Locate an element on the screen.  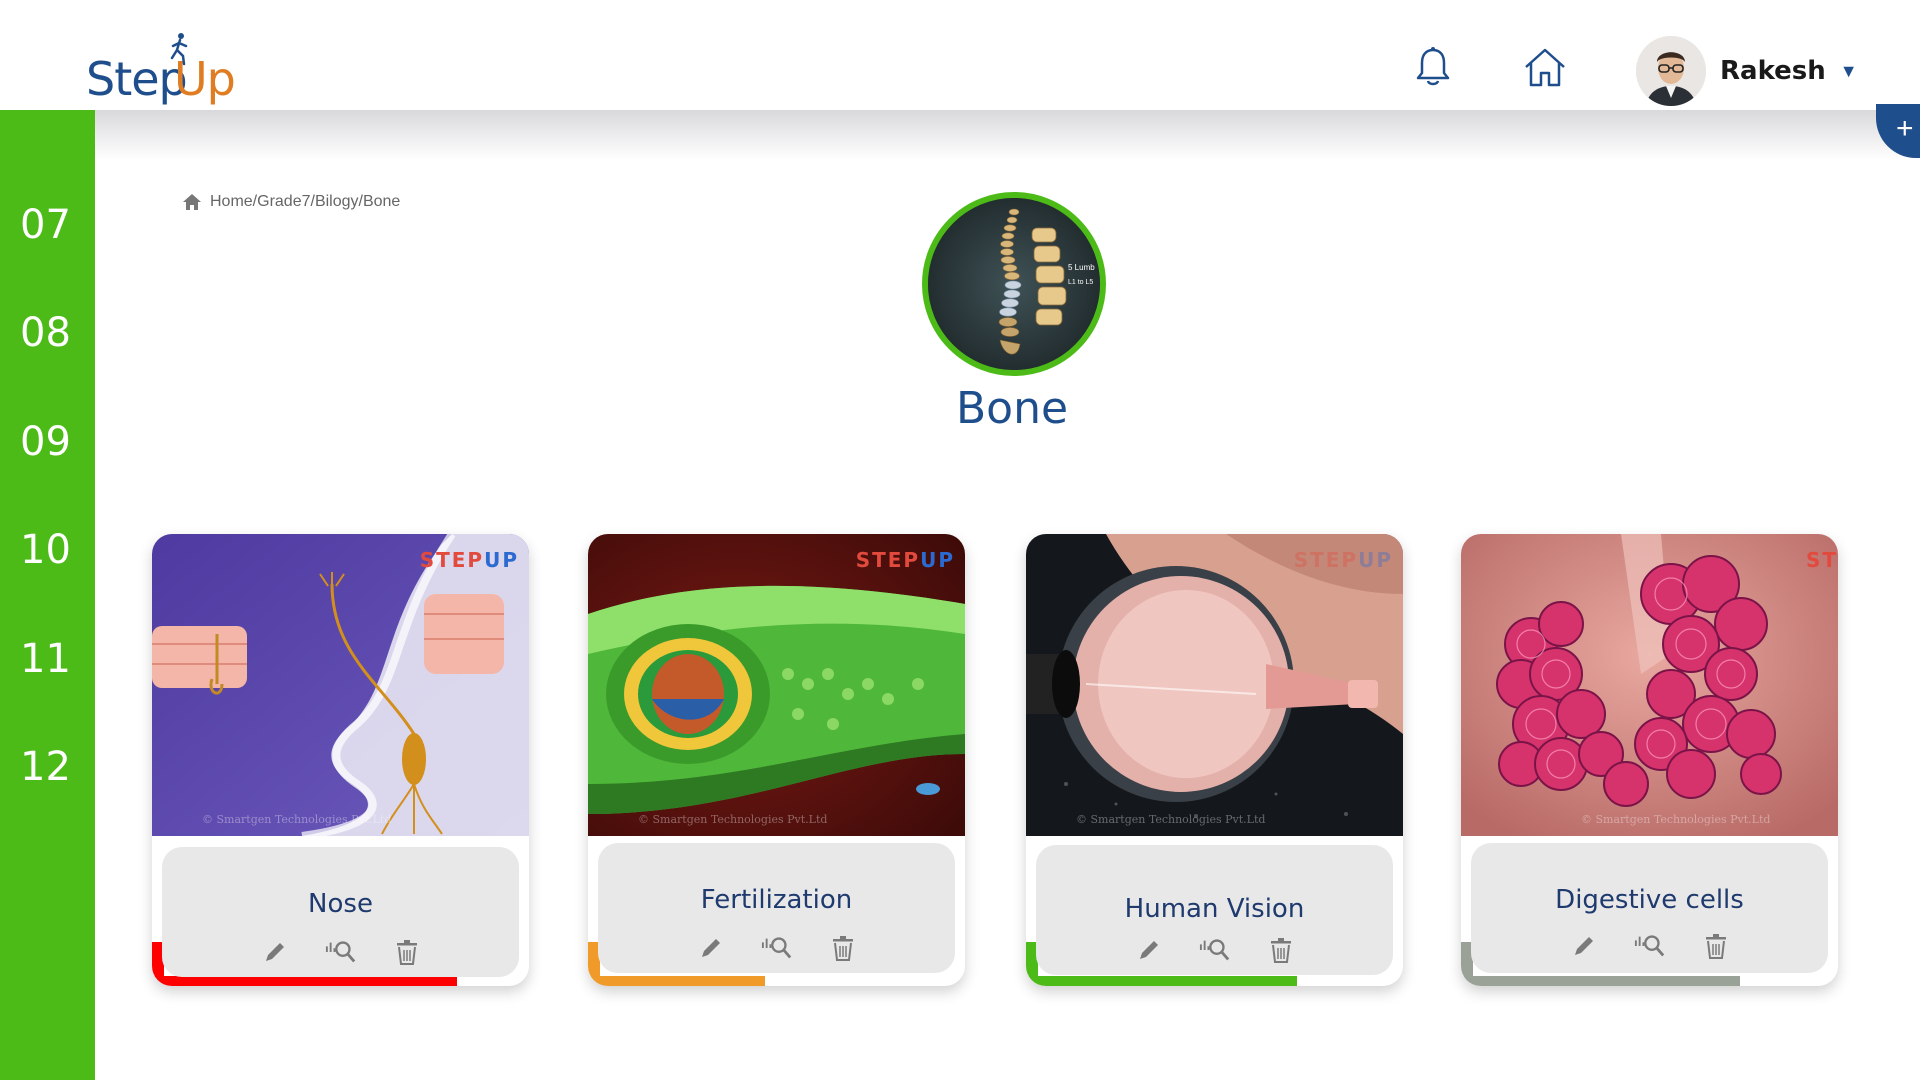
sidebar-item-grade-08: 08 is located at coordinates (47, 333).